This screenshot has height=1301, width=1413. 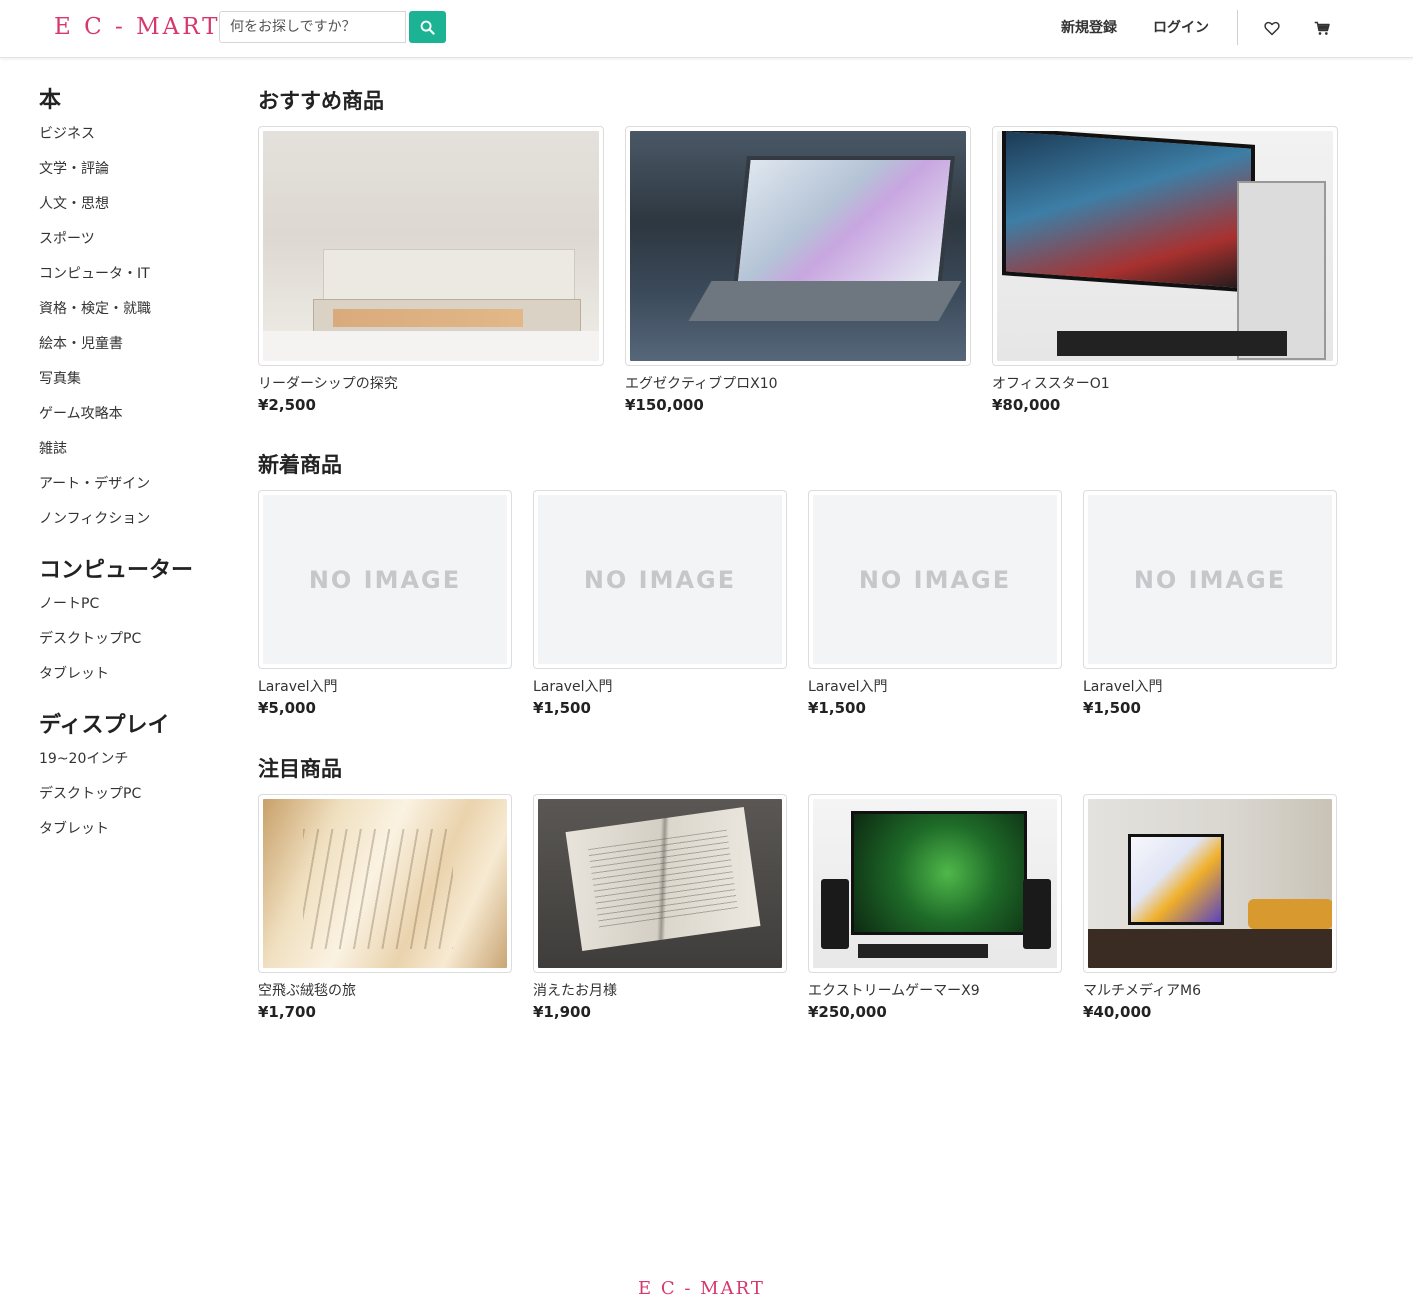 I want to click on category-item: スポーツ, so click(x=134, y=244).